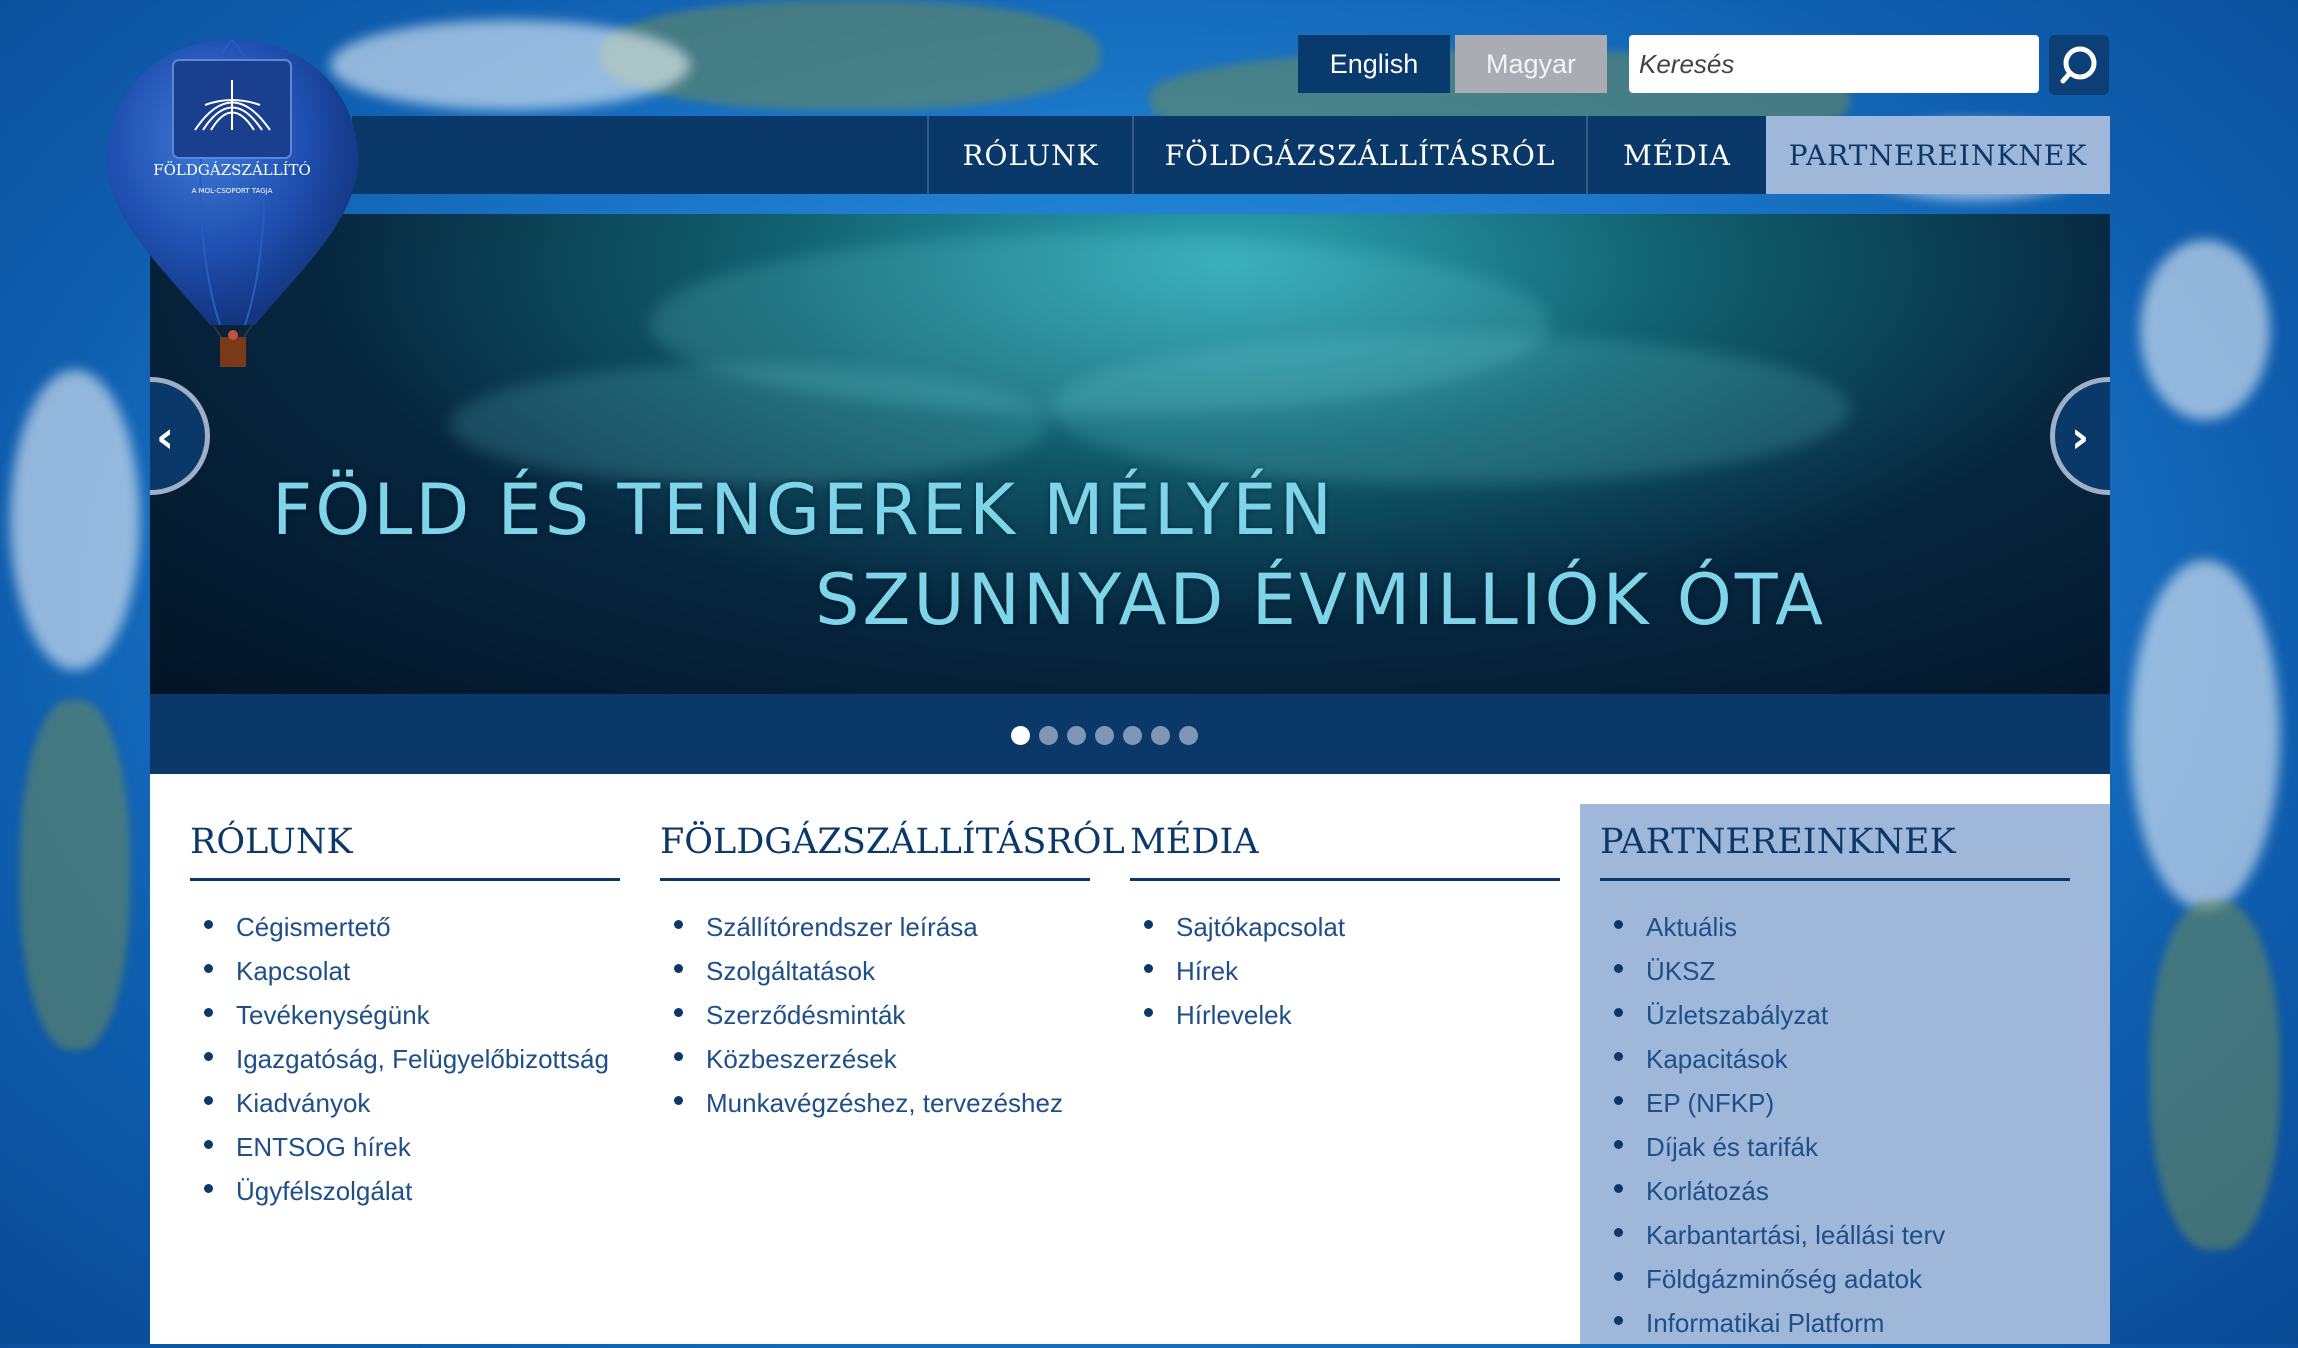 The image size is (2298, 1348). Describe the element at coordinates (861, 1106) in the screenshot. I see `list-item: Munkavégzéshez, tervezéshez` at that location.